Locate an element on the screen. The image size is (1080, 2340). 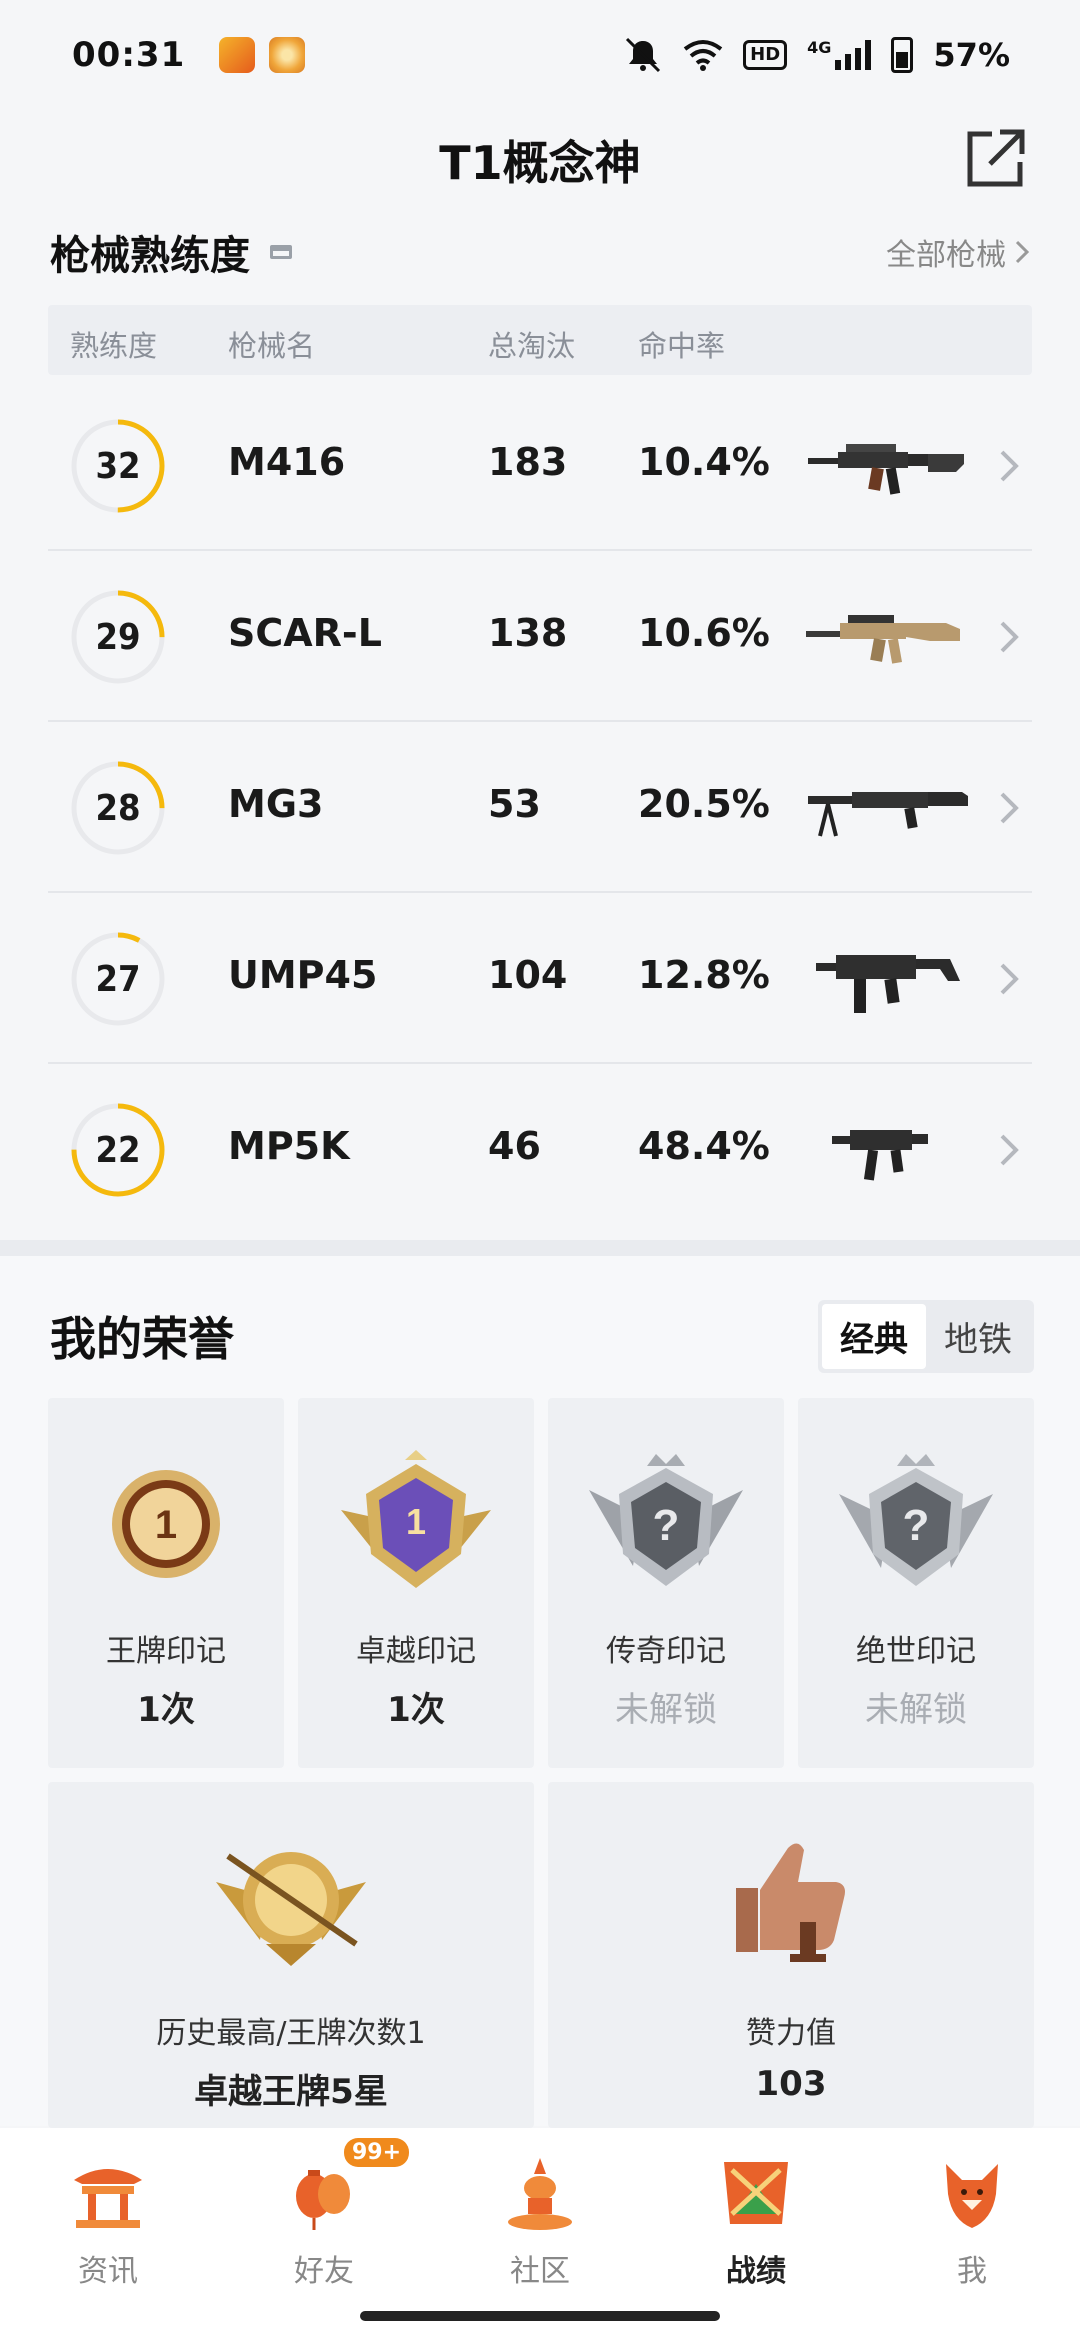
nav-community: 社区 is located at coordinates (540, 2234).